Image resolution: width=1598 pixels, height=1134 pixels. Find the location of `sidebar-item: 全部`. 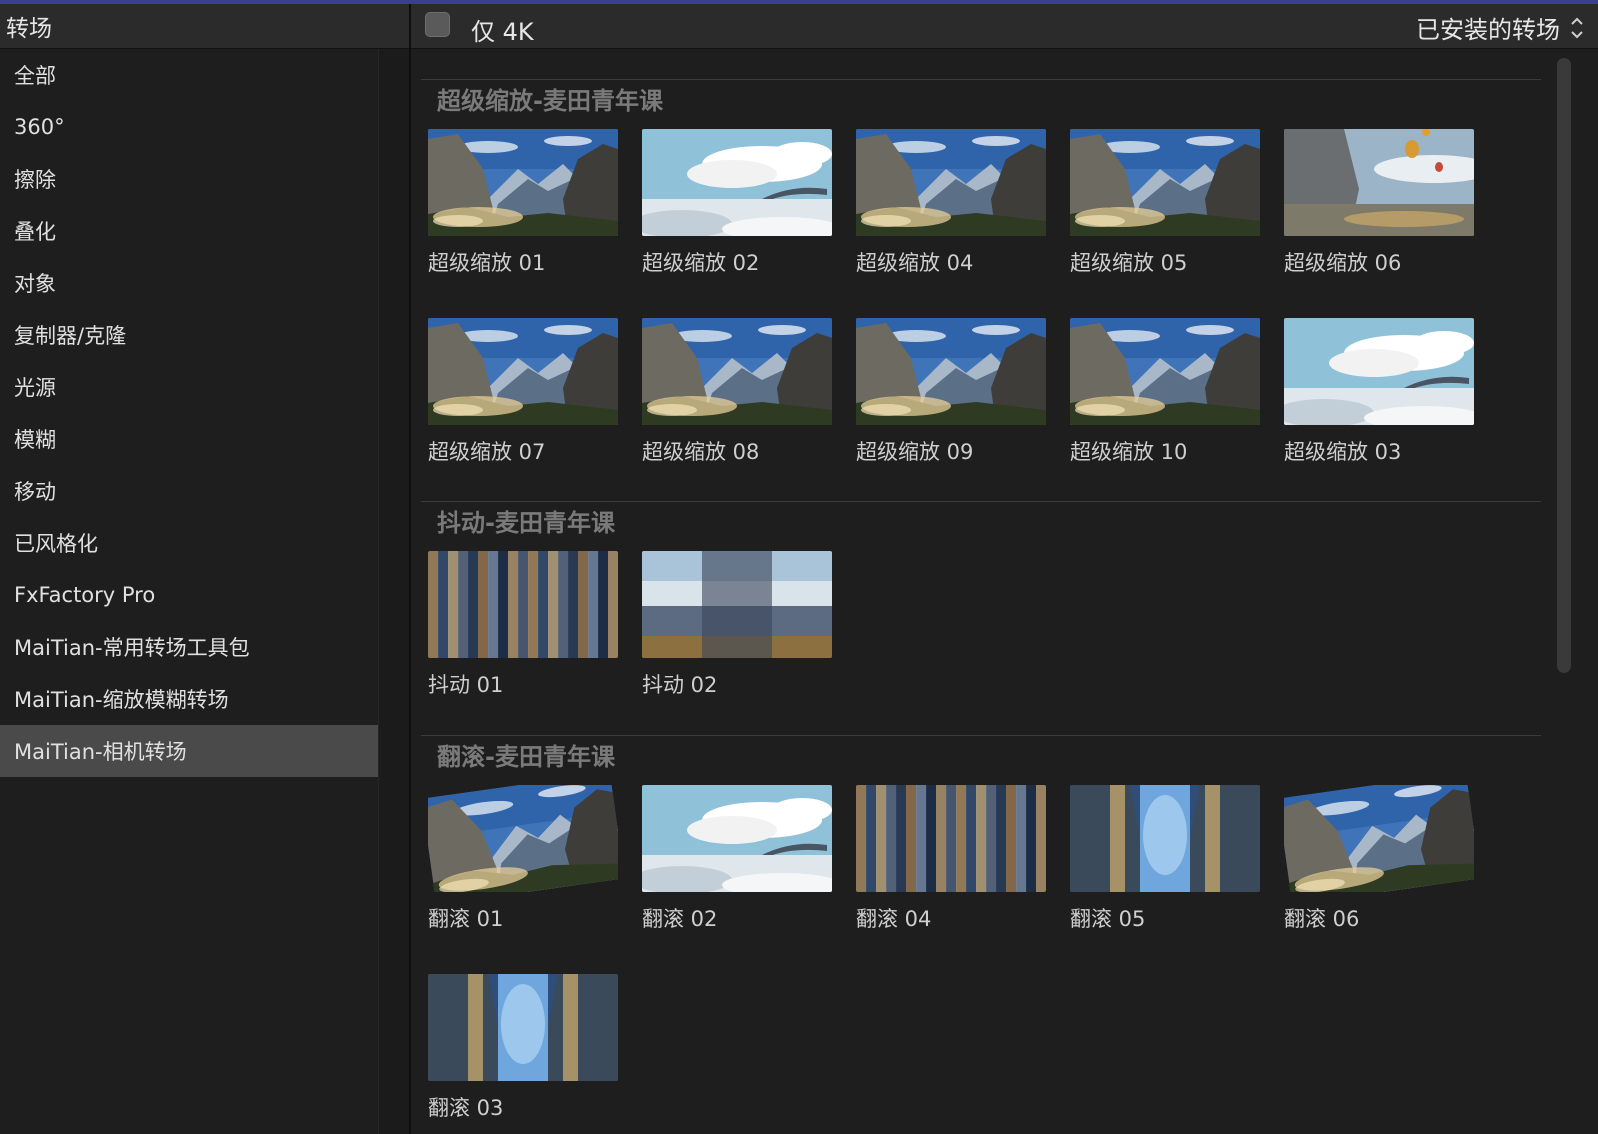

sidebar-item: 全部 is located at coordinates (189, 75).